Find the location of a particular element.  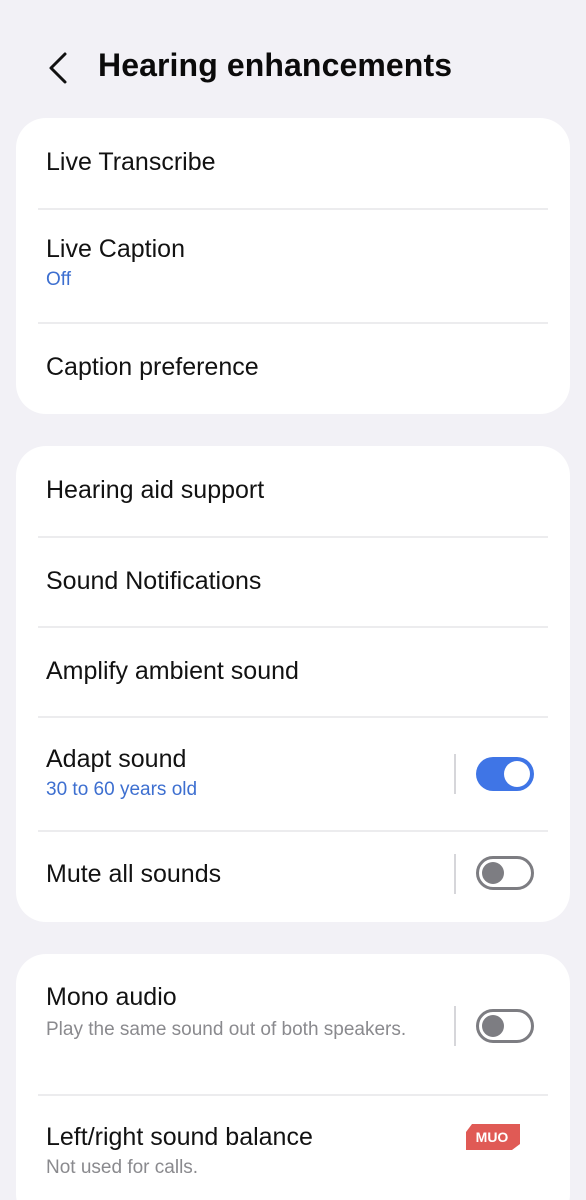

amplify-ambient-sound-label: Amplify ambient sound is located at coordinates (172, 671).